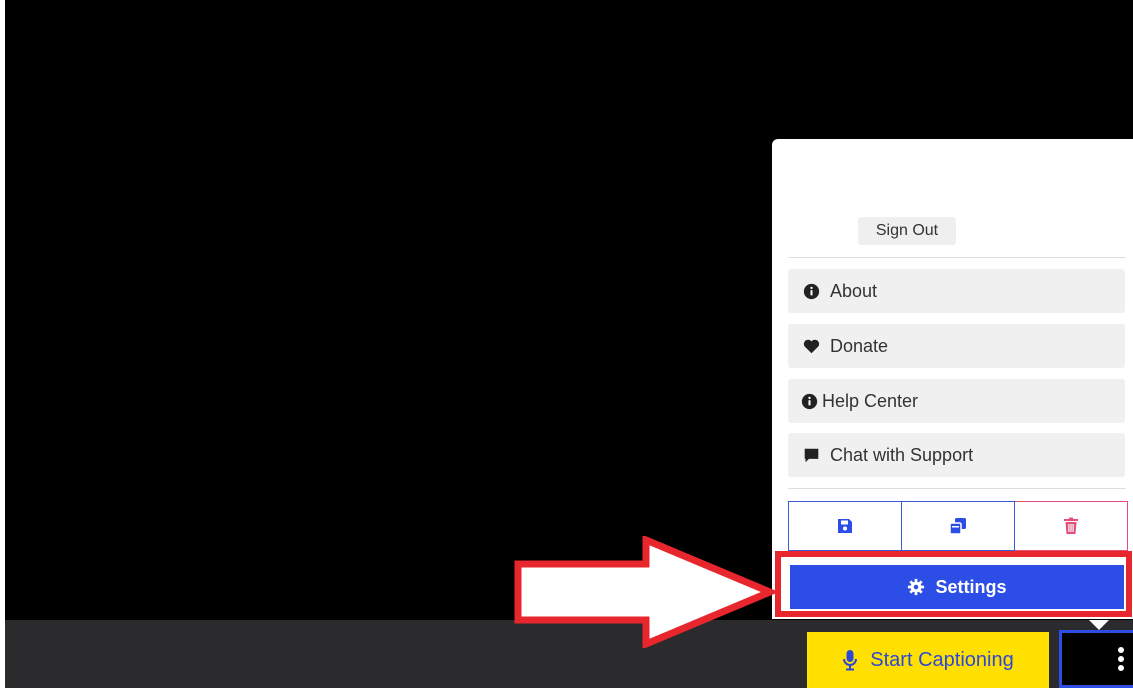 This screenshot has height=688, width=1133. Describe the element at coordinates (870, 400) in the screenshot. I see `menu-item-label: Help Center` at that location.